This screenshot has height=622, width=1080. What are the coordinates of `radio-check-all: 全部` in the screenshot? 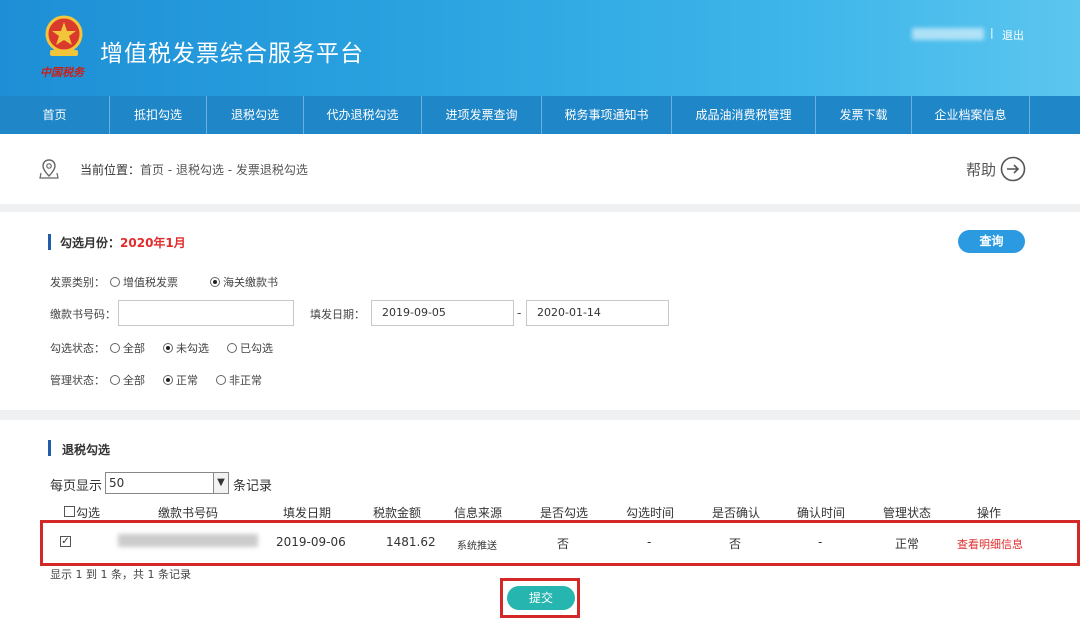 It's located at (127, 348).